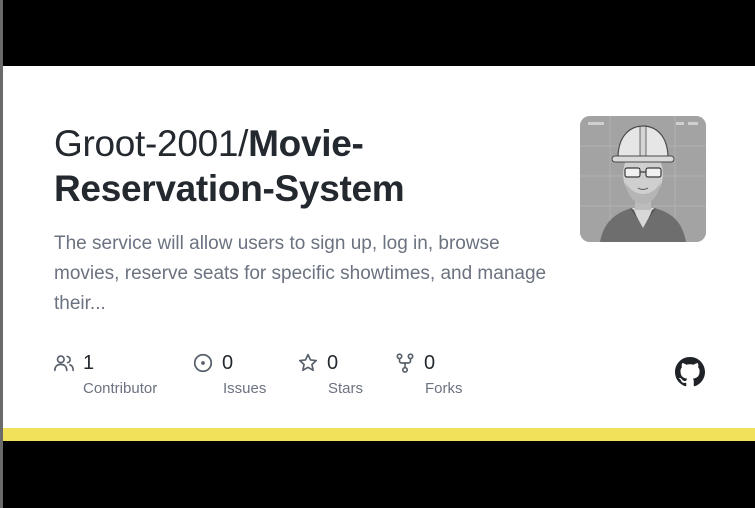  I want to click on forks-label: Forks, so click(444, 388).